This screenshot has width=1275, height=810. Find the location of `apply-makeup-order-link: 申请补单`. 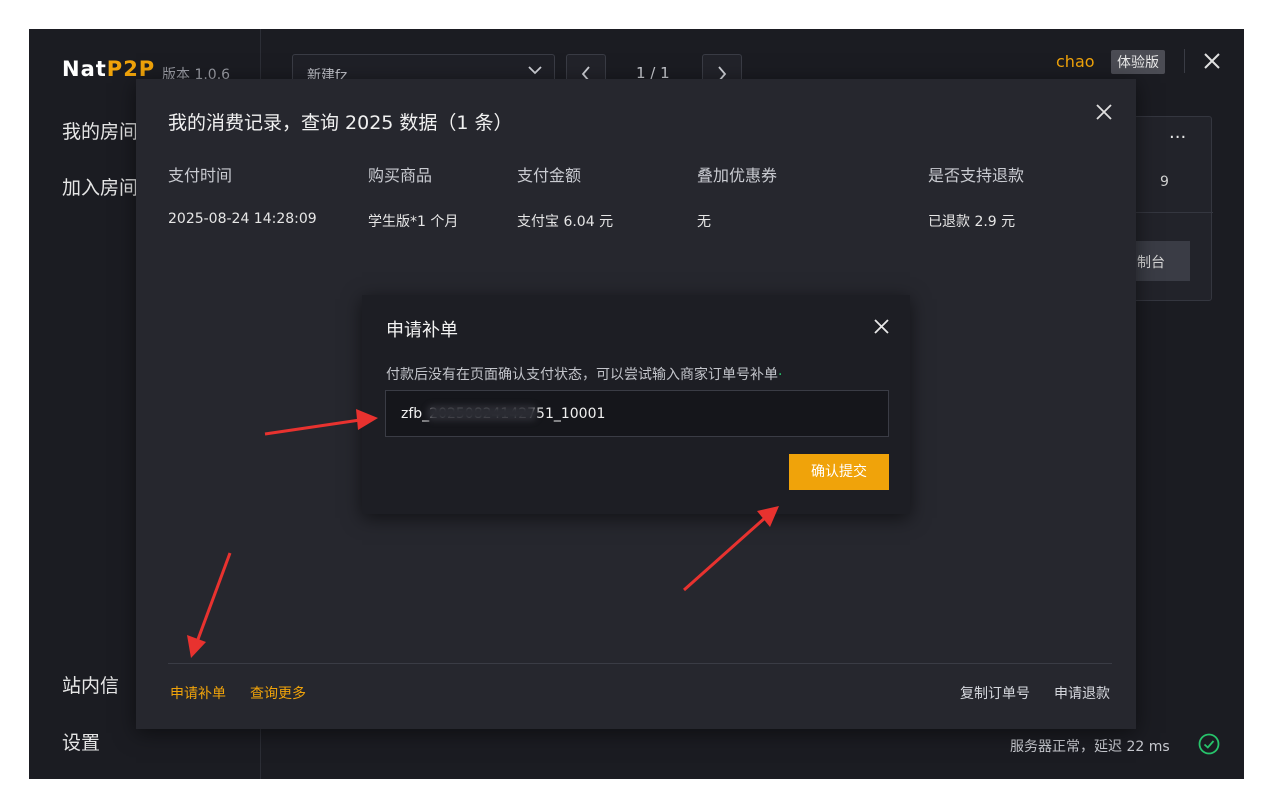

apply-makeup-order-link: 申请补单 is located at coordinates (198, 693).